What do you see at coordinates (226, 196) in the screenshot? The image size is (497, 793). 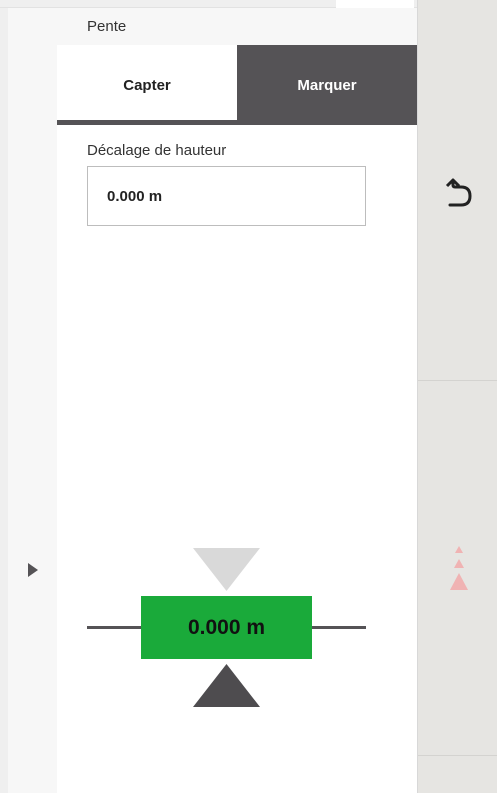 I see `height-offset-input` at bounding box center [226, 196].